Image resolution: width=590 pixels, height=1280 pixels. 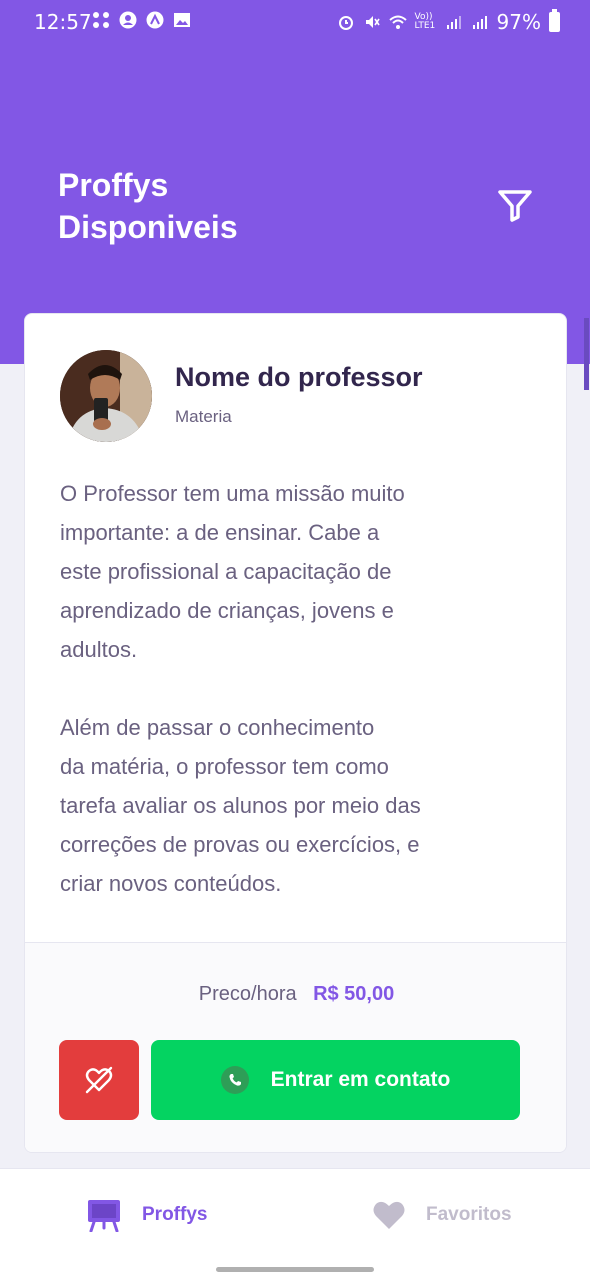 What do you see at coordinates (175, 1214) in the screenshot?
I see `tab-proffys-label: Proffys` at bounding box center [175, 1214].